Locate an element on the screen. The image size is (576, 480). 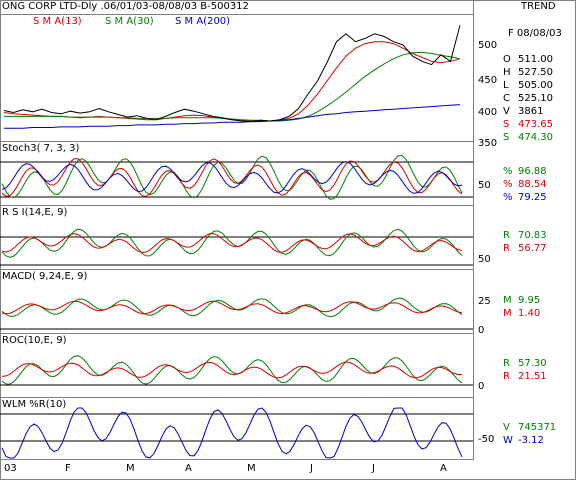
rsi-readout-key-0: R is located at coordinates (506, 235).